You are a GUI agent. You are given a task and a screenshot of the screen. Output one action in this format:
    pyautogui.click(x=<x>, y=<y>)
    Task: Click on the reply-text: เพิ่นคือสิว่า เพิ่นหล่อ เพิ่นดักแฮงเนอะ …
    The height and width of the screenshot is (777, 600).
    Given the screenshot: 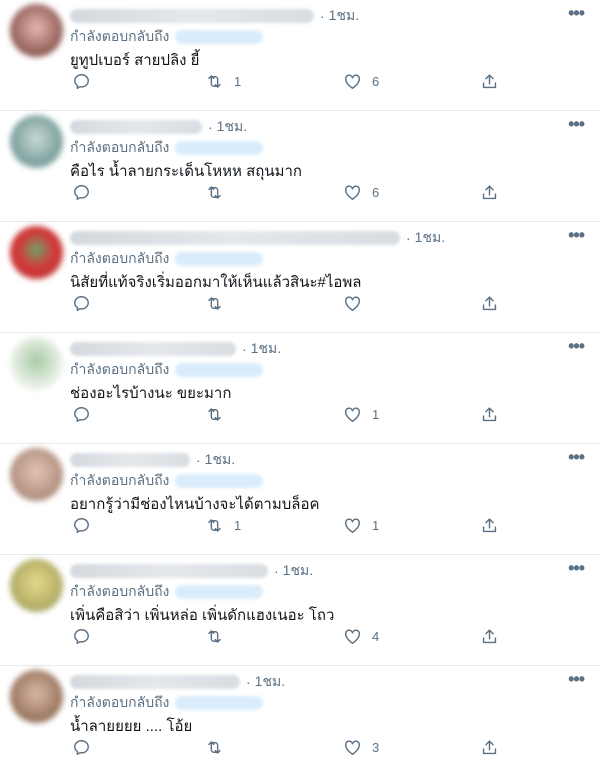 What is the action you would take?
    pyautogui.click(x=202, y=615)
    